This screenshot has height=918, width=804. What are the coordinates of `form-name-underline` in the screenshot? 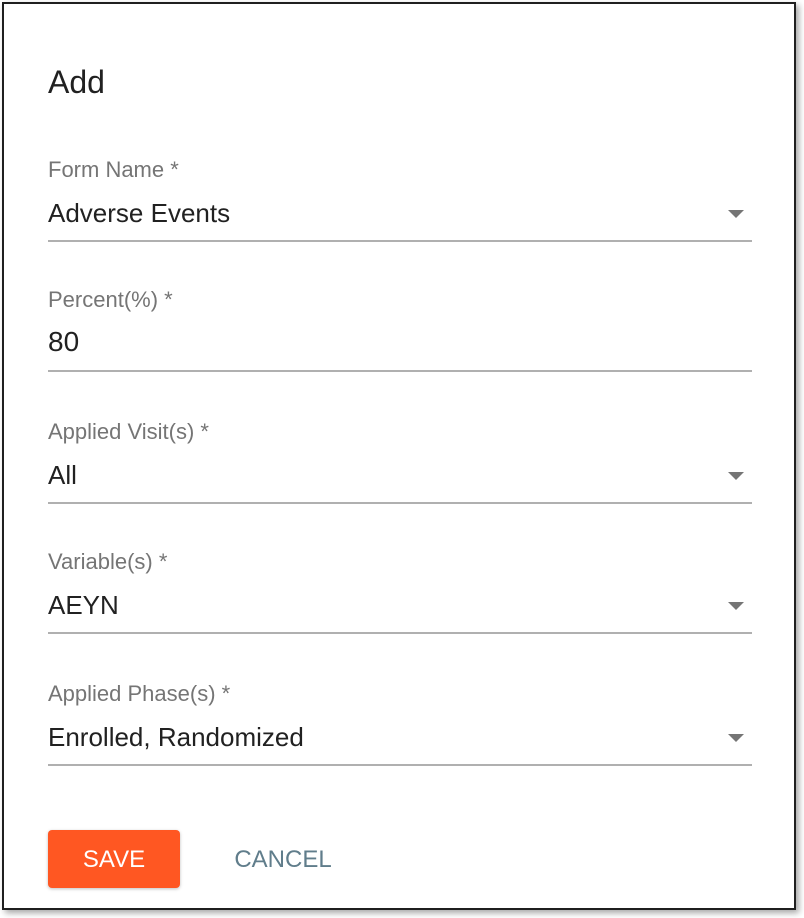 It's located at (400, 241).